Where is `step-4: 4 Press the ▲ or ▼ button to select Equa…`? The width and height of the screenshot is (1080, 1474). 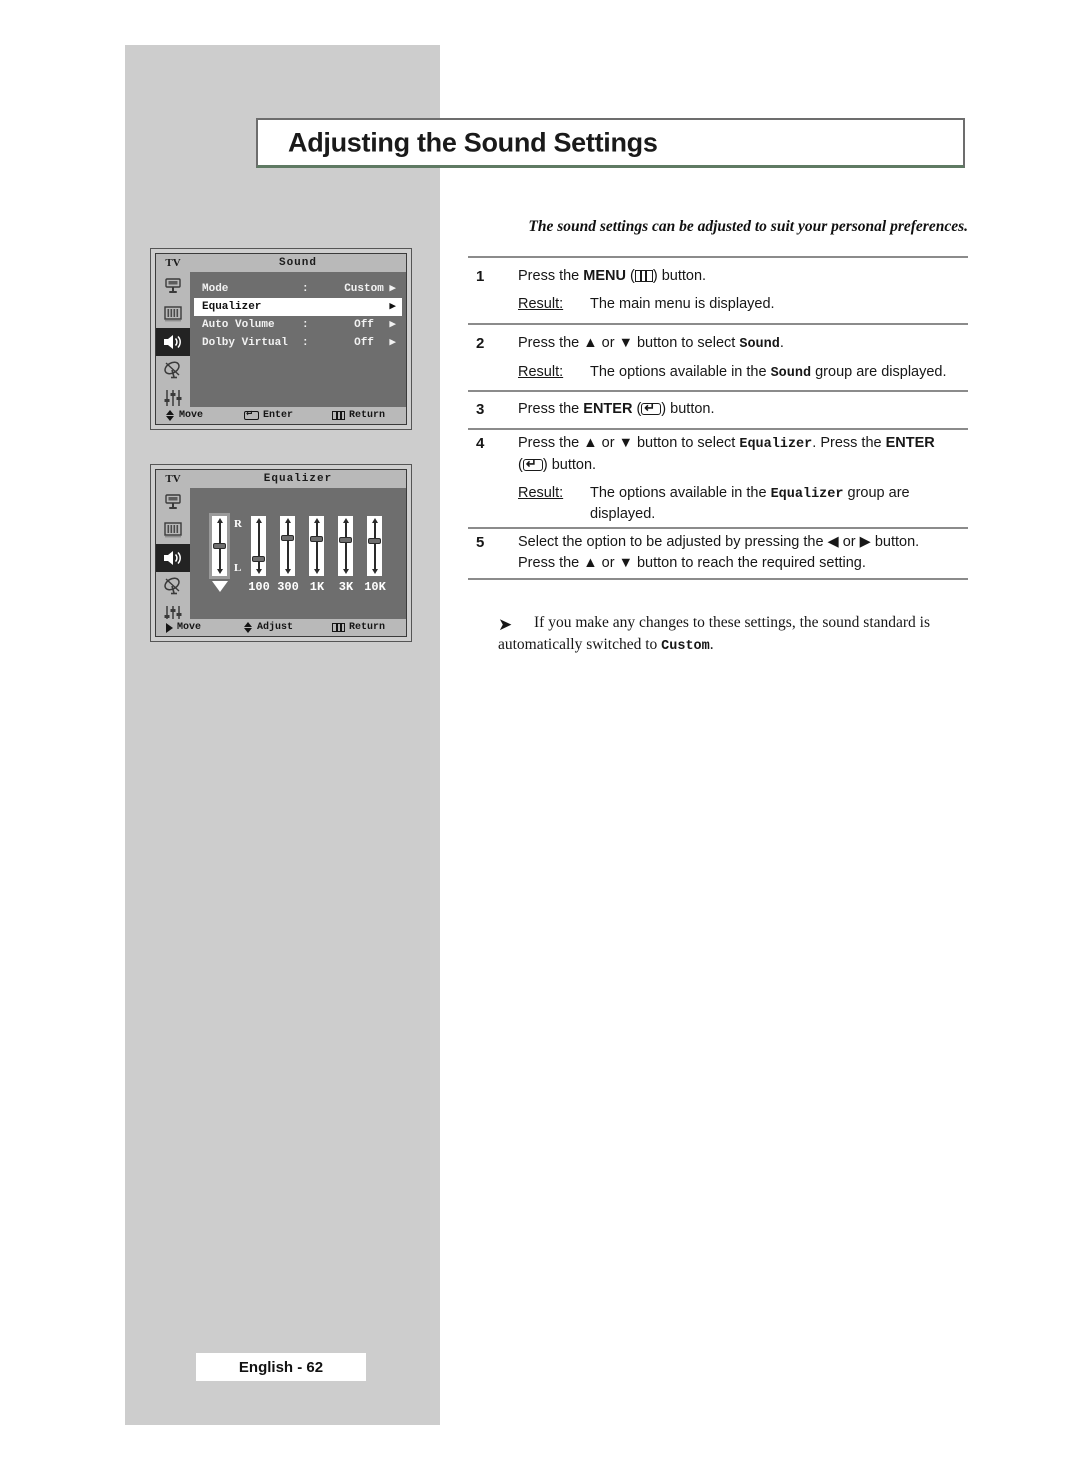 step-4: 4 Press the ▲ or ▼ button to select Equa… is located at coordinates (718, 479).